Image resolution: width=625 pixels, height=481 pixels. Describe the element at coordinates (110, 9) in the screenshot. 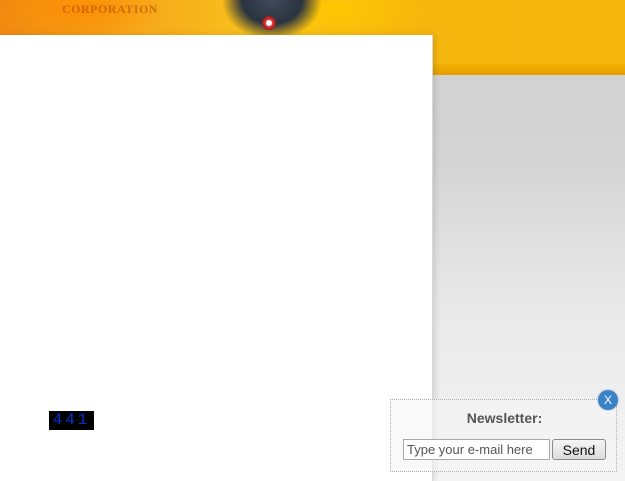

I see `banner-logo-text: CORPORATION` at that location.